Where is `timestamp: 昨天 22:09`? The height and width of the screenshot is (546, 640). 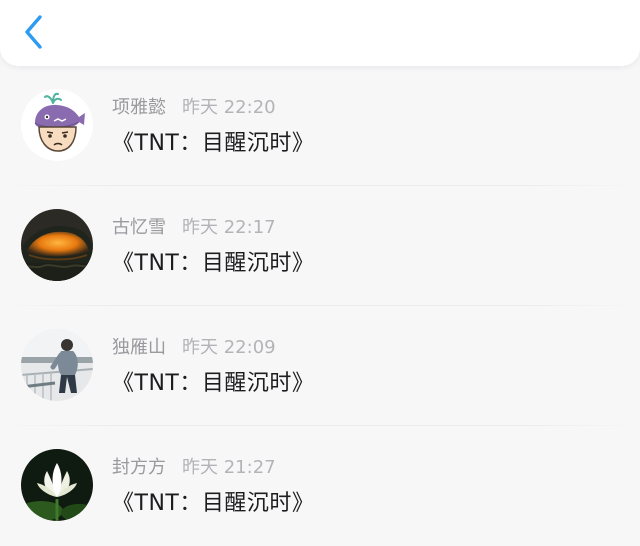 timestamp: 昨天 22:09 is located at coordinates (229, 347).